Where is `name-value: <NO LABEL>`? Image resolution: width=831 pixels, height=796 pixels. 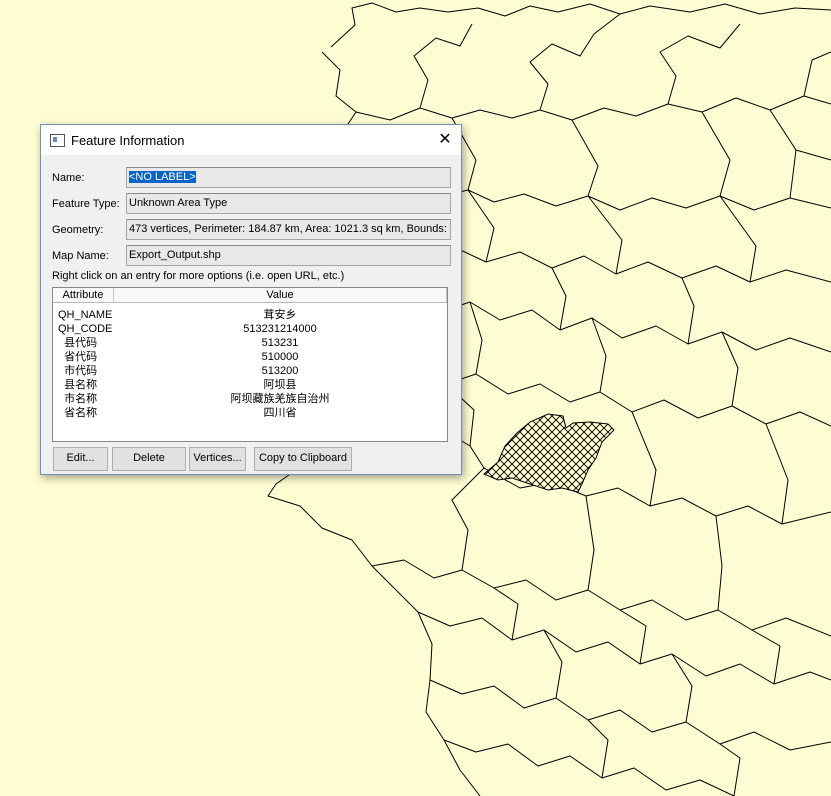
name-value: <NO LABEL> is located at coordinates (162, 177).